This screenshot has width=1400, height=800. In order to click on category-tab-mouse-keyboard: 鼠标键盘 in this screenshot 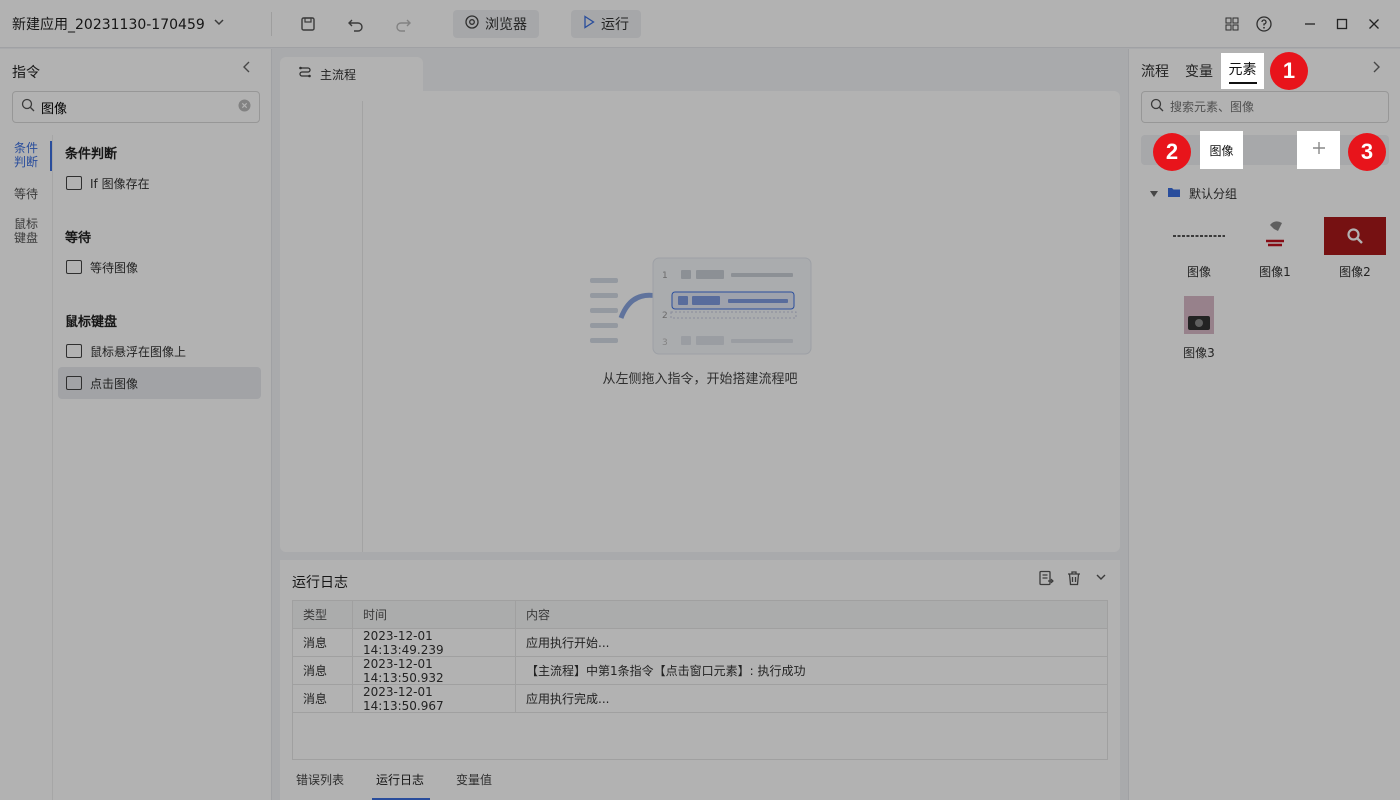, I will do `click(26, 237)`.